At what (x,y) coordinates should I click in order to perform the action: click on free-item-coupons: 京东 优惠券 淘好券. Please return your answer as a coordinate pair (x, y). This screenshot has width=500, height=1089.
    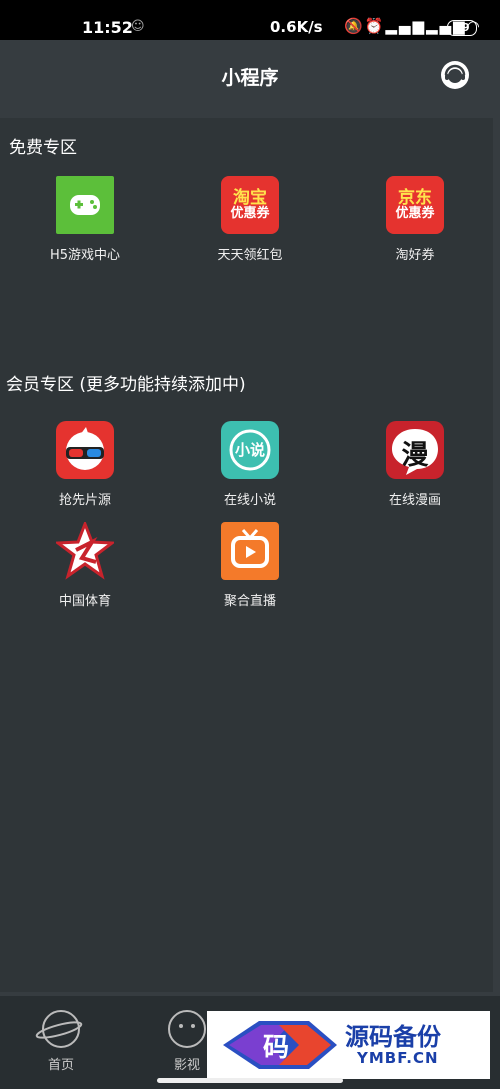
    Looking at the image, I should click on (415, 219).